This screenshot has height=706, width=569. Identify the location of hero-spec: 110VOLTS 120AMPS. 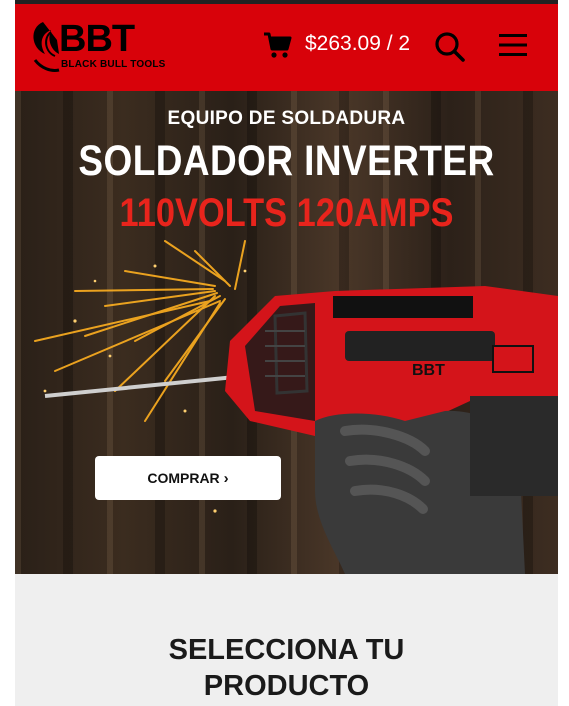
(286, 213).